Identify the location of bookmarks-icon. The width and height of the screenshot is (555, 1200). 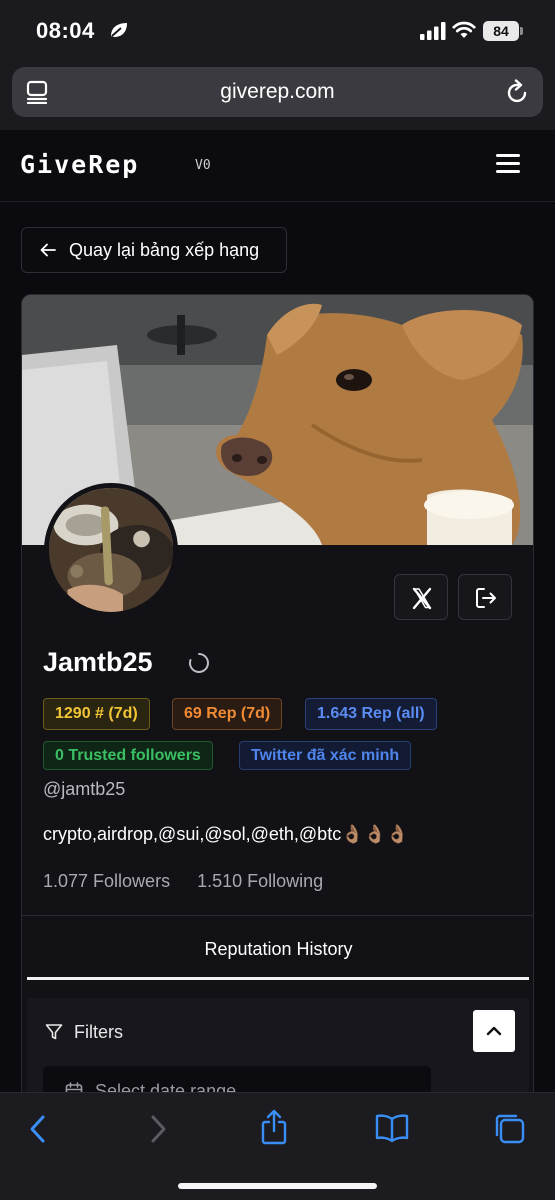
(392, 1128).